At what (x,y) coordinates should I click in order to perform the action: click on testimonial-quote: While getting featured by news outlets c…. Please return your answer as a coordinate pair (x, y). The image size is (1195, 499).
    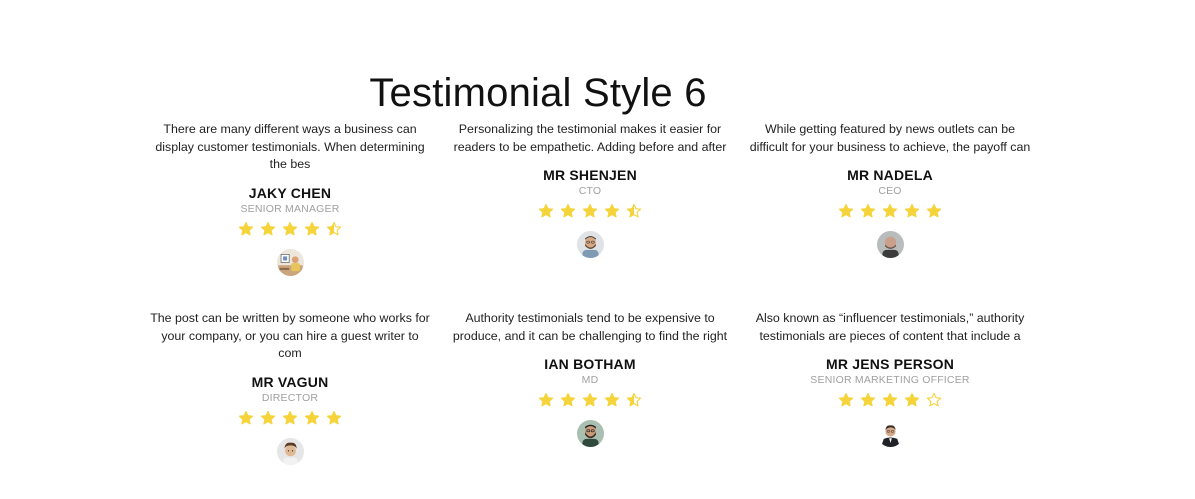
    Looking at the image, I should click on (890, 138).